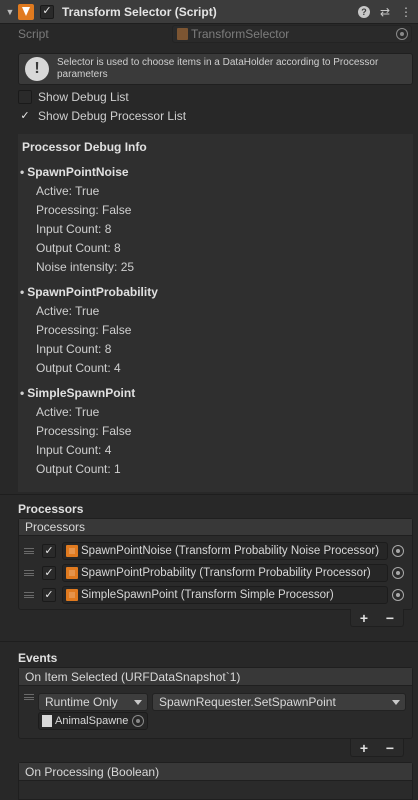  What do you see at coordinates (33, 34) in the screenshot?
I see `script-label: Script` at bounding box center [33, 34].